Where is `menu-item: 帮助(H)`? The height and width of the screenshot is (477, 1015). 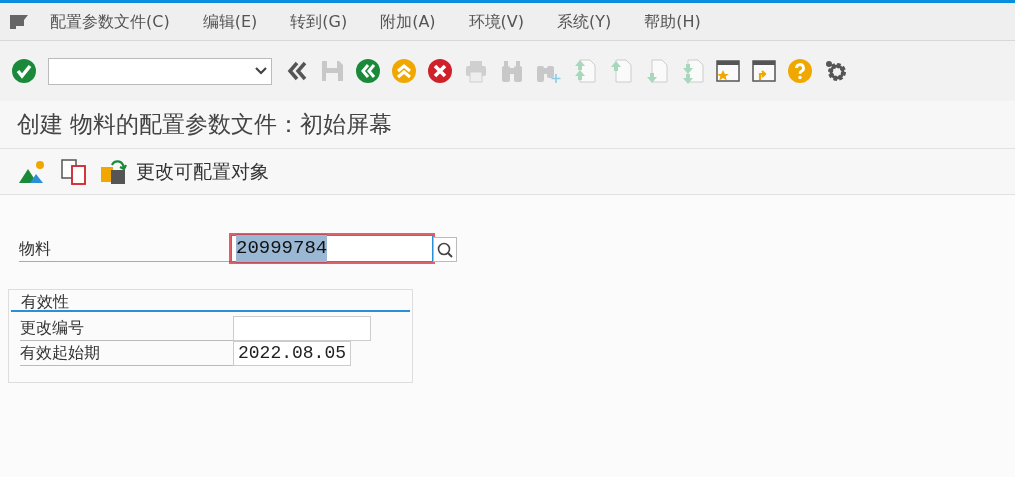
menu-item: 帮助(H) is located at coordinates (672, 21).